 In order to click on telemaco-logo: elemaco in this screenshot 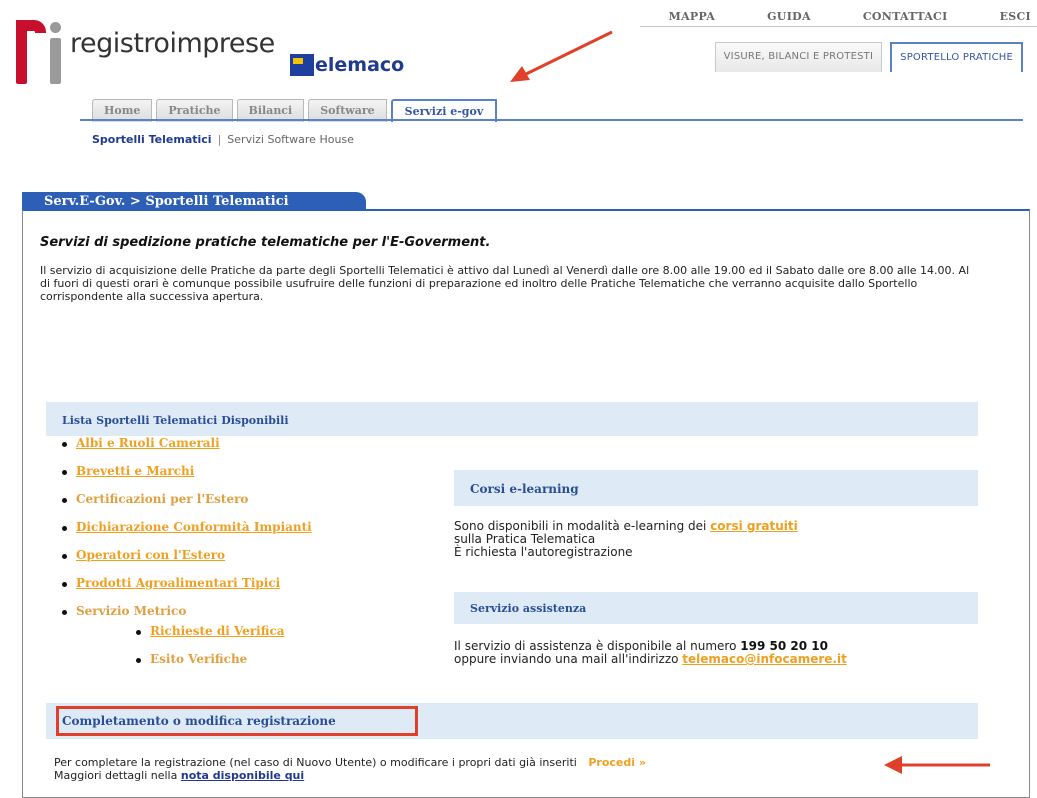, I will do `click(347, 65)`.